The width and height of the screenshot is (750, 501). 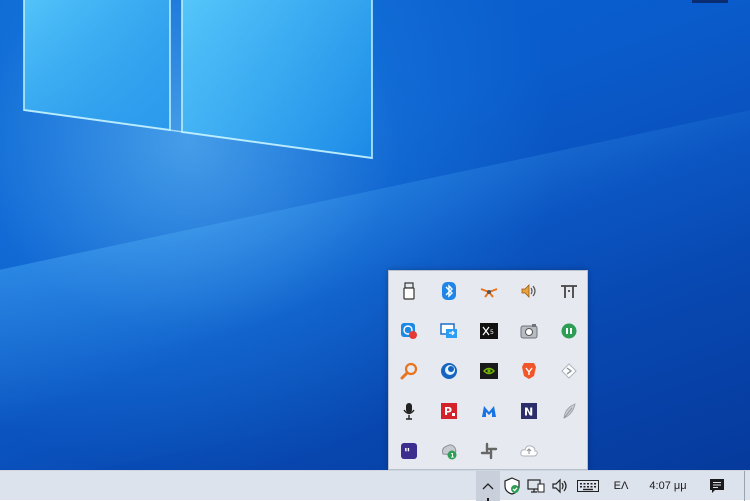 What do you see at coordinates (489, 331) in the screenshot?
I see `xbox-icon: 5` at bounding box center [489, 331].